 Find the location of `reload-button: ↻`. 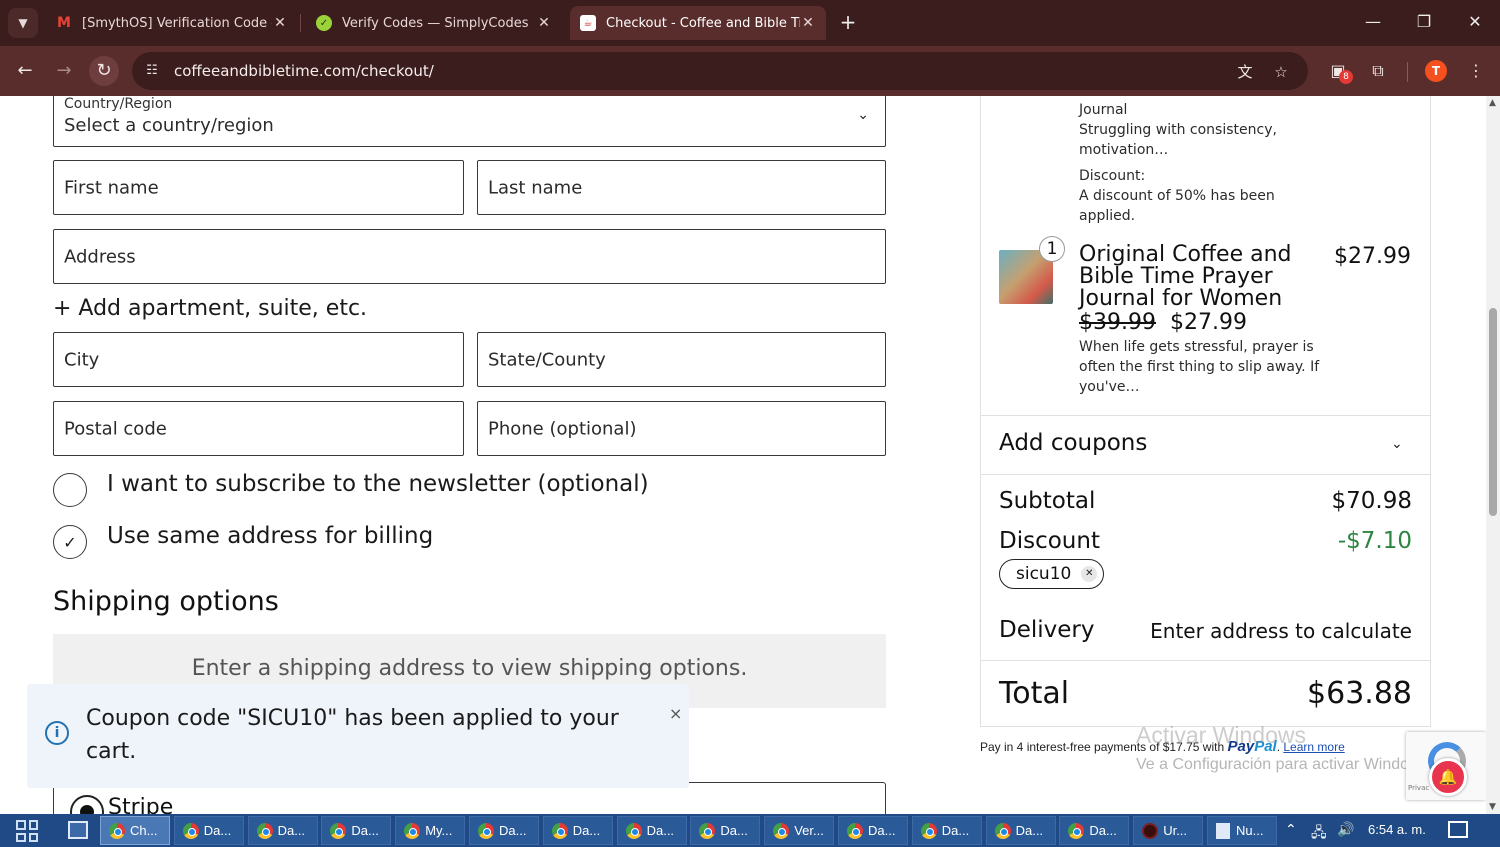

reload-button: ↻ is located at coordinates (104, 71).